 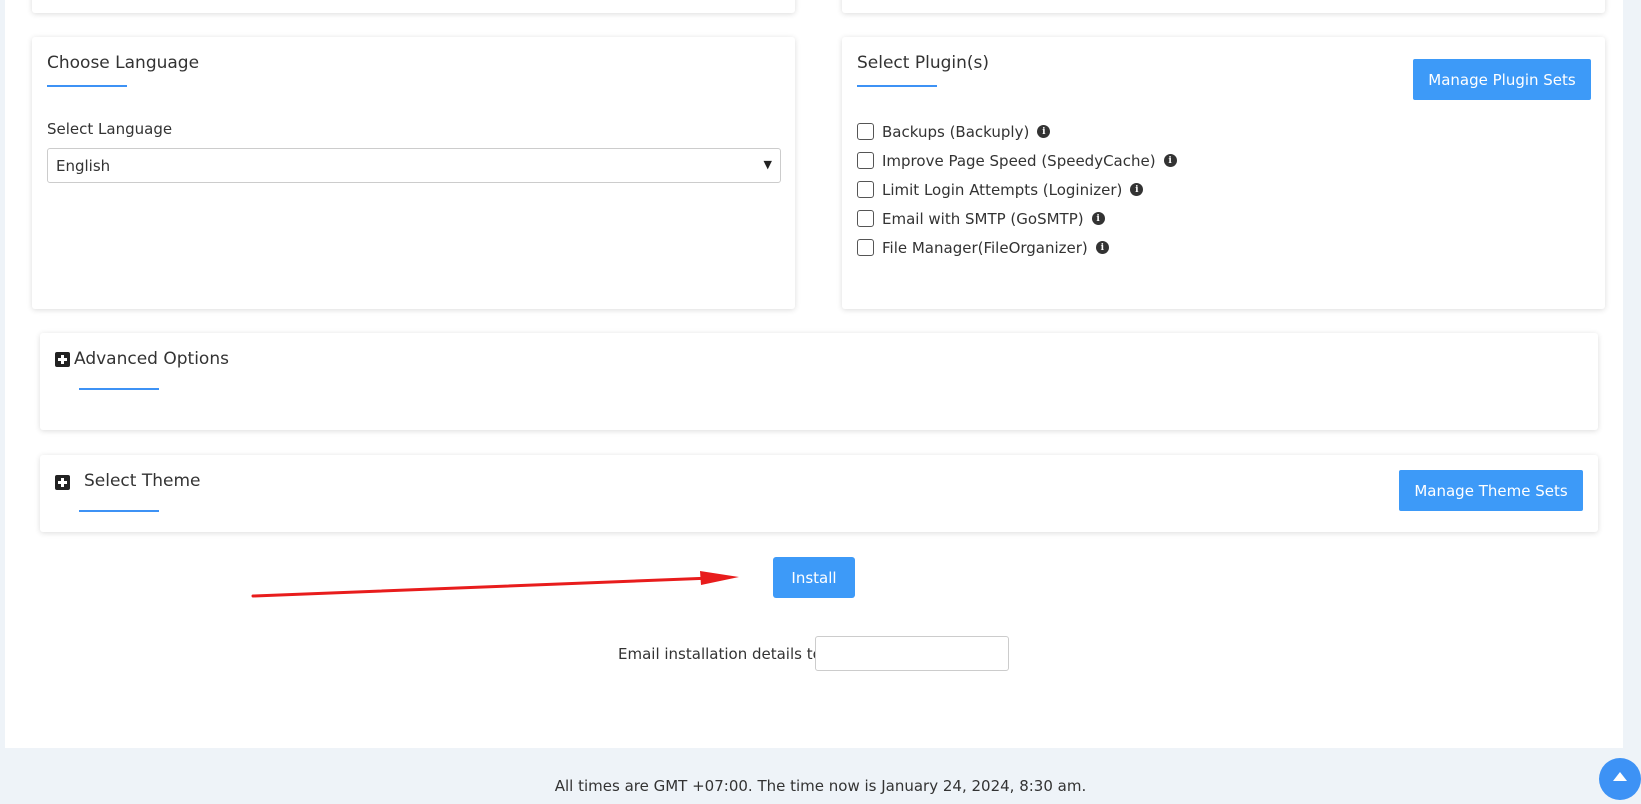 What do you see at coordinates (123, 63) in the screenshot?
I see `language-card-title: Choose Language` at bounding box center [123, 63].